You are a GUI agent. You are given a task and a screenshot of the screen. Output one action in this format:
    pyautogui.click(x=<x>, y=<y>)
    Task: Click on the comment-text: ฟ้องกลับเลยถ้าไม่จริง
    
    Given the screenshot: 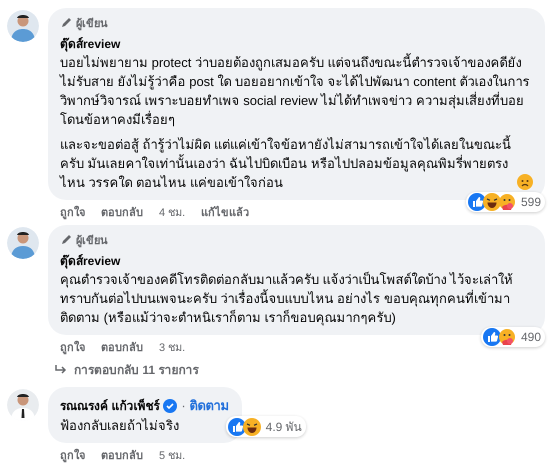 What is the action you would take?
    pyautogui.click(x=119, y=425)
    